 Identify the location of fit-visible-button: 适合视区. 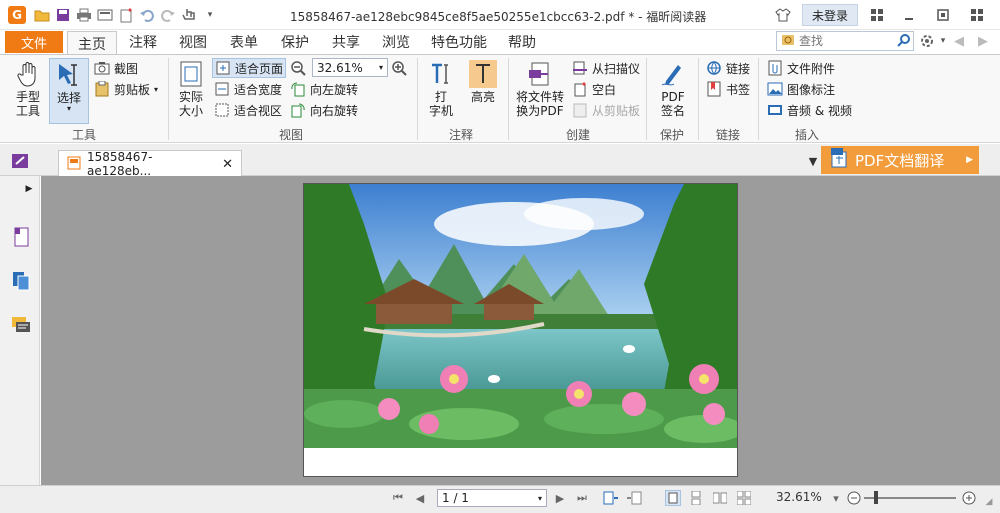
(248, 110).